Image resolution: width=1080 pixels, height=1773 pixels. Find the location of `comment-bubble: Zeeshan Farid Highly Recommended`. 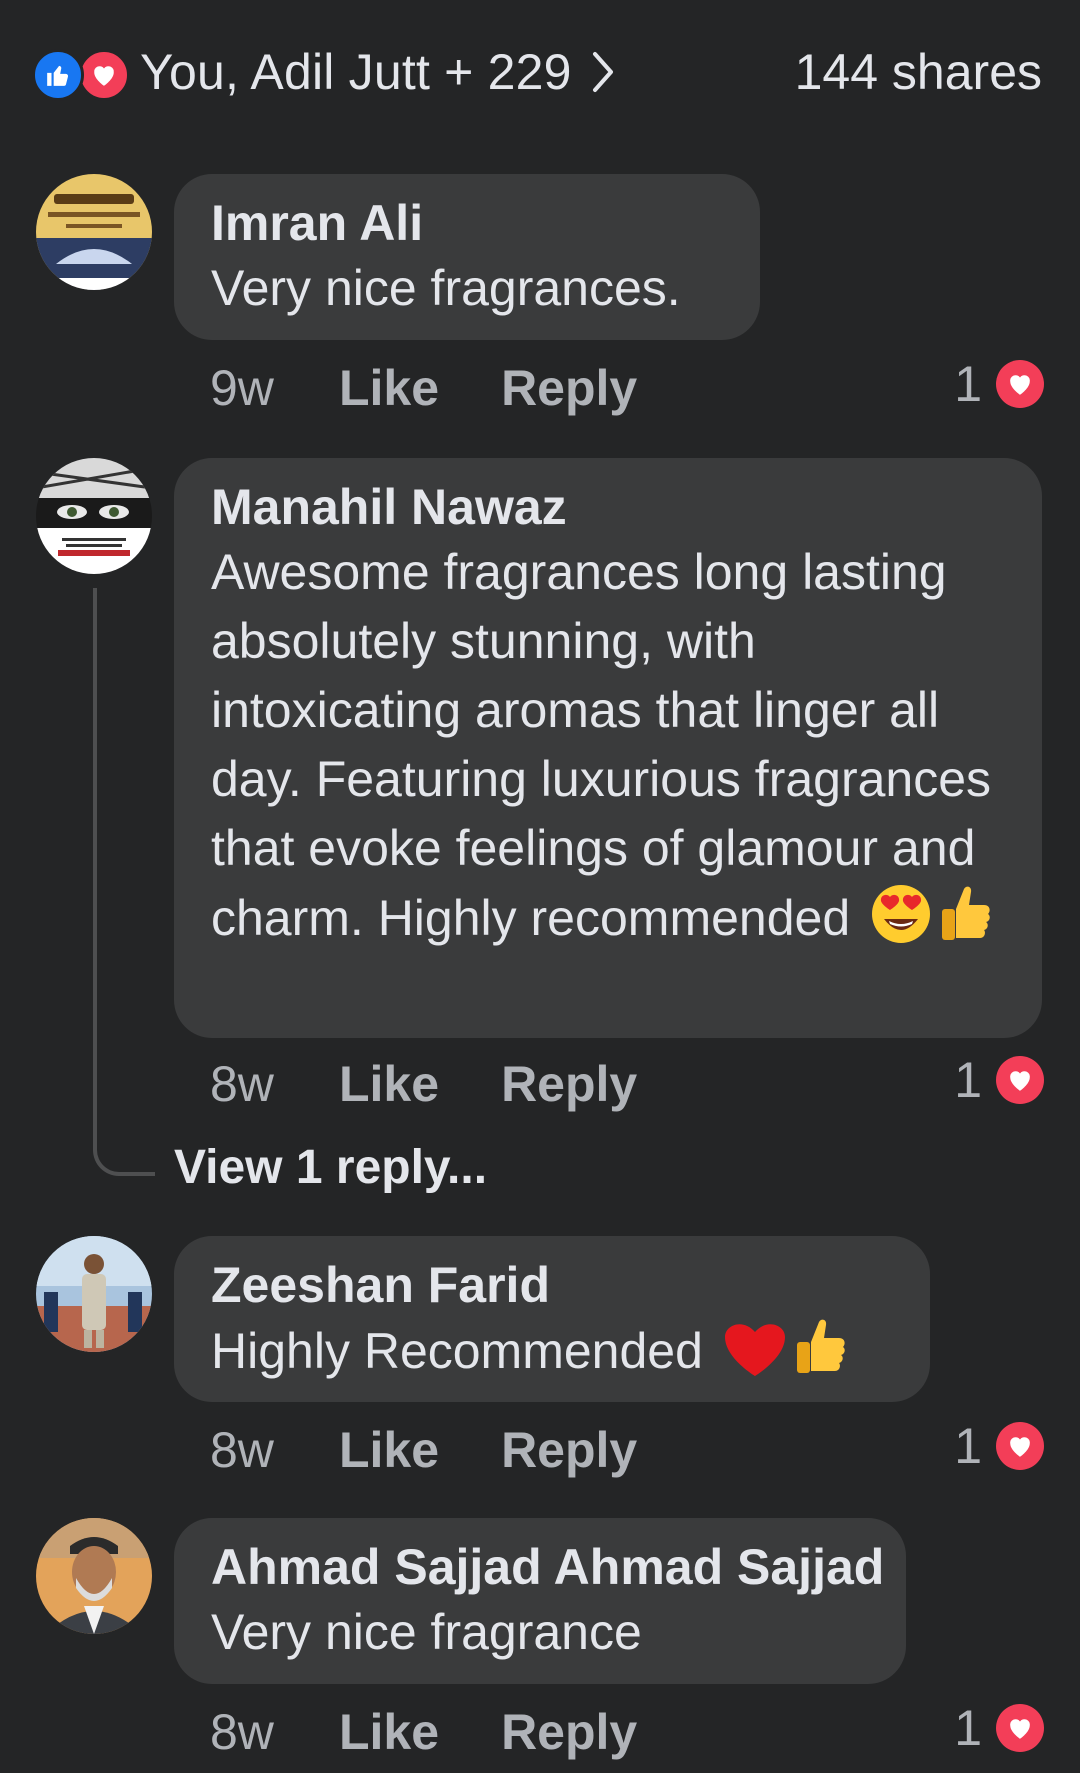

comment-bubble: Zeeshan Farid Highly Recommended is located at coordinates (552, 1319).